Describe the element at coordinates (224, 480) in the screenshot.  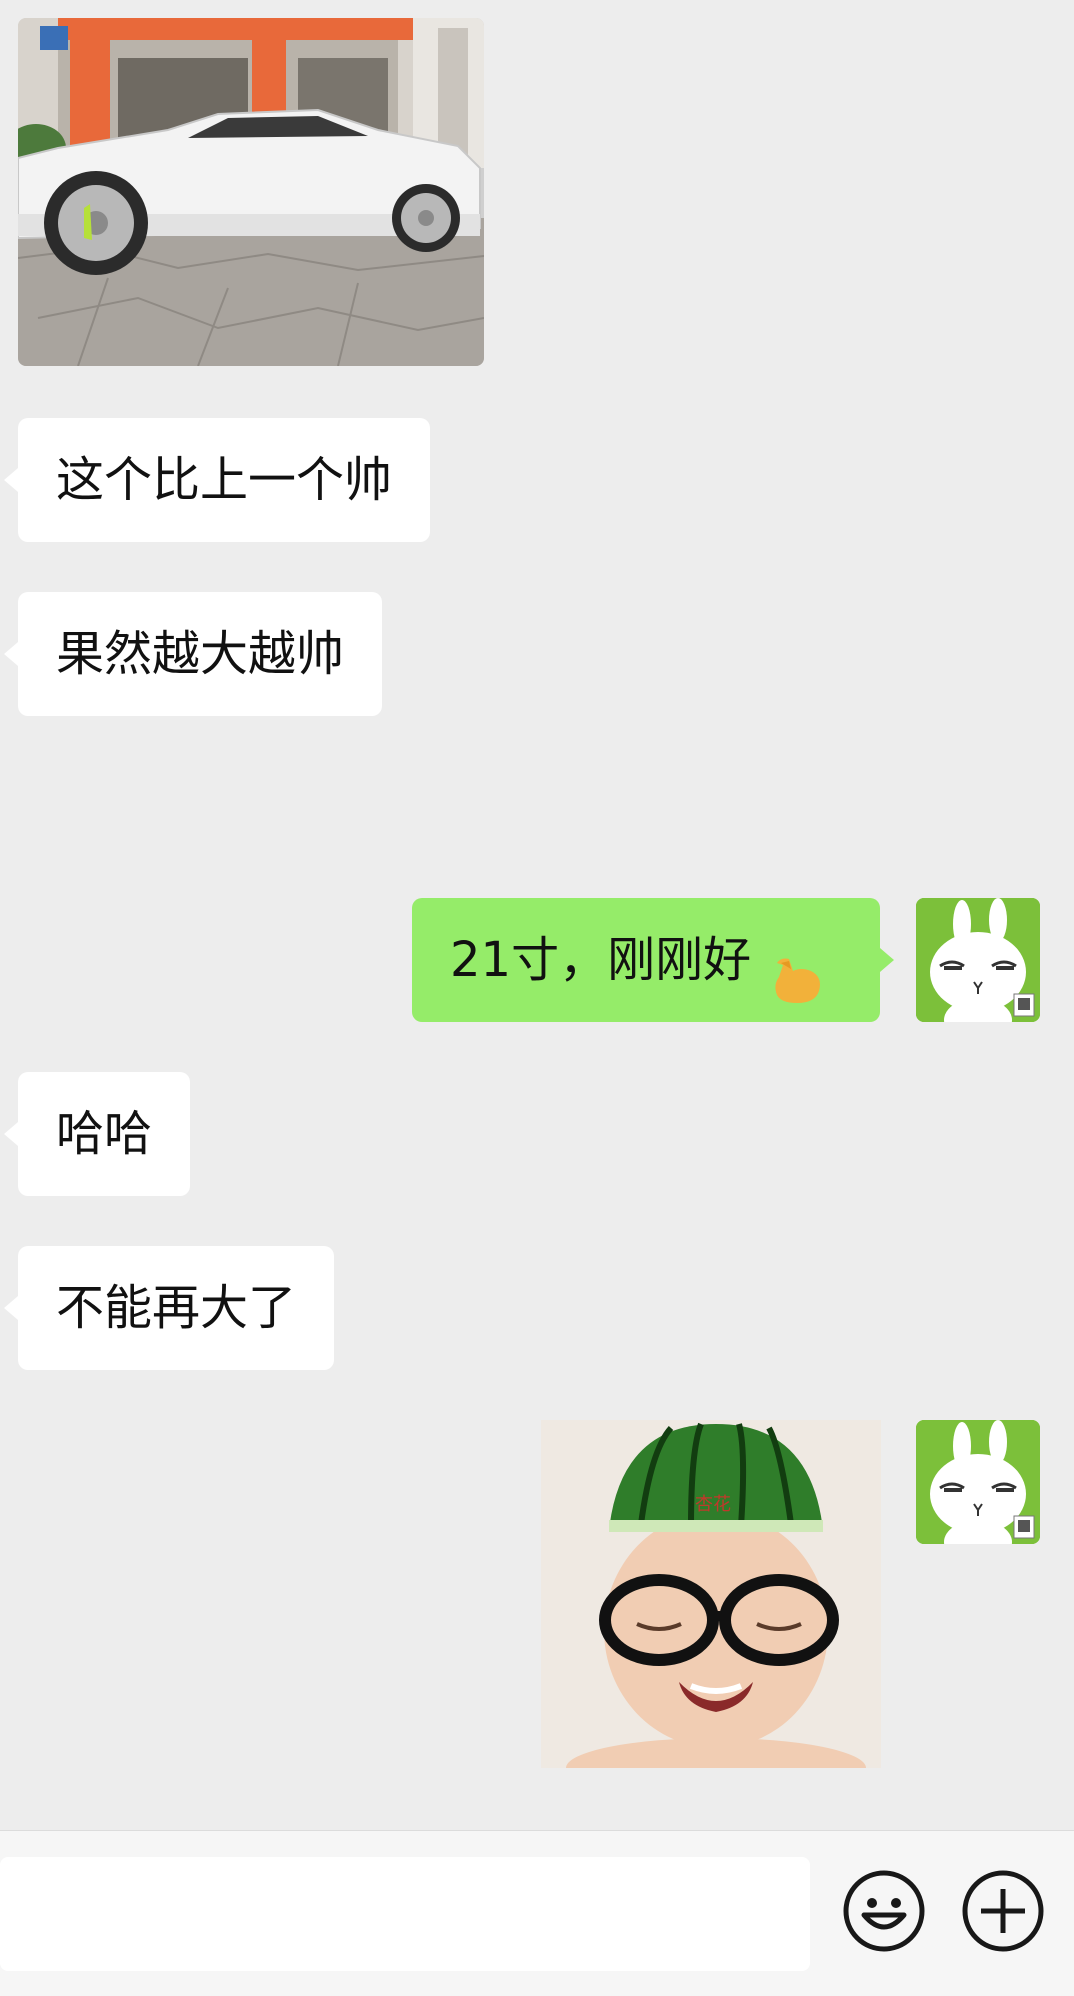
I see `message-text: 这个比上一个帅` at that location.